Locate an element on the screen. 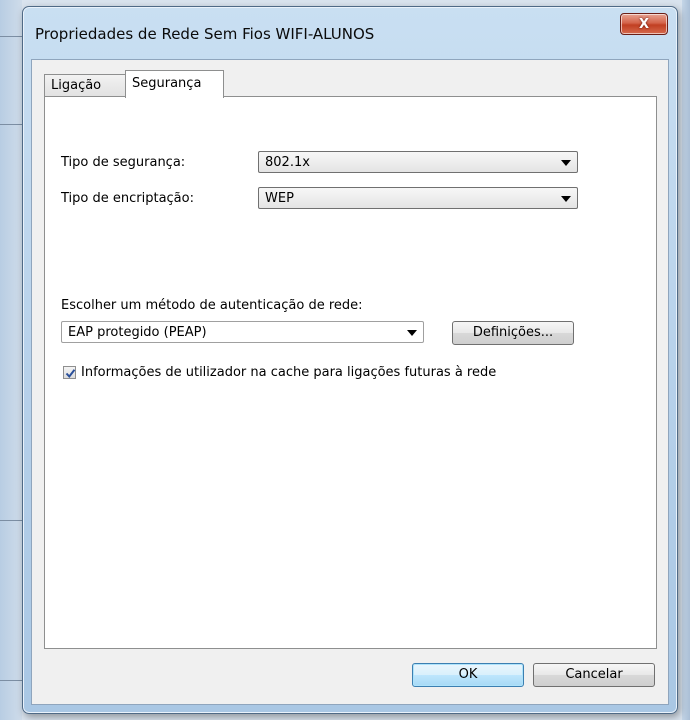 This screenshot has width=690, height=720. security-type-value: 802.1x is located at coordinates (287, 162).